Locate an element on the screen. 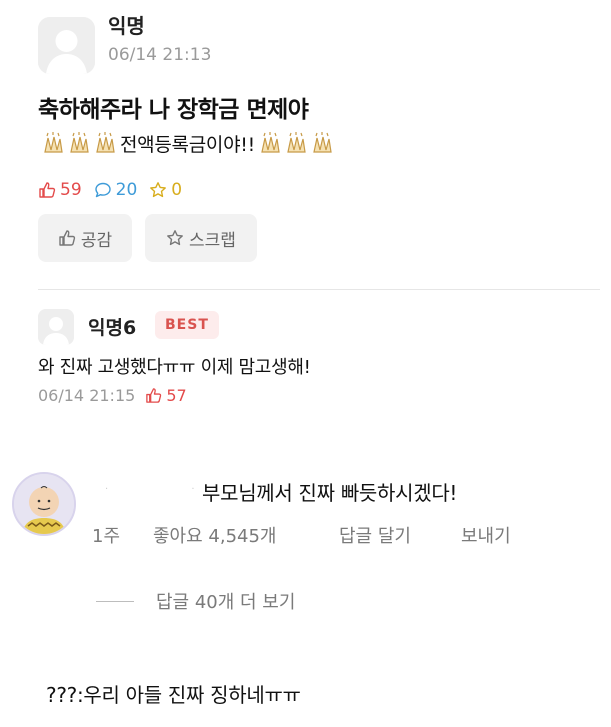 The image size is (611, 727). scrap-button: 스크랩 is located at coordinates (201, 238).